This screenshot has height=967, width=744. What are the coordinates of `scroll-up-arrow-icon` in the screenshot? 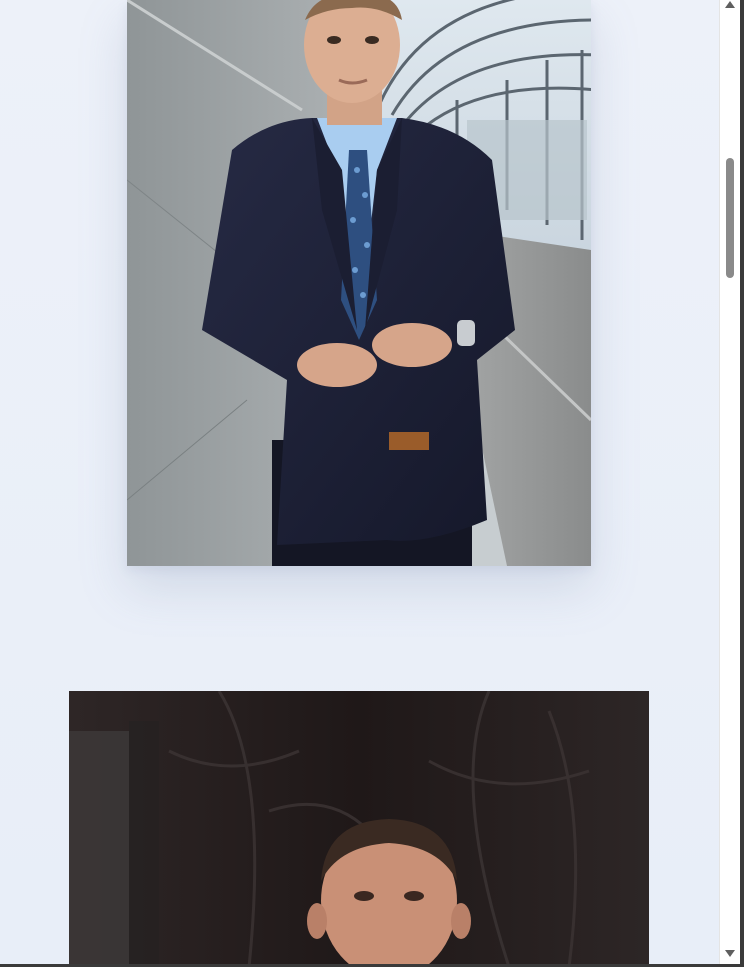 It's located at (730, 4).